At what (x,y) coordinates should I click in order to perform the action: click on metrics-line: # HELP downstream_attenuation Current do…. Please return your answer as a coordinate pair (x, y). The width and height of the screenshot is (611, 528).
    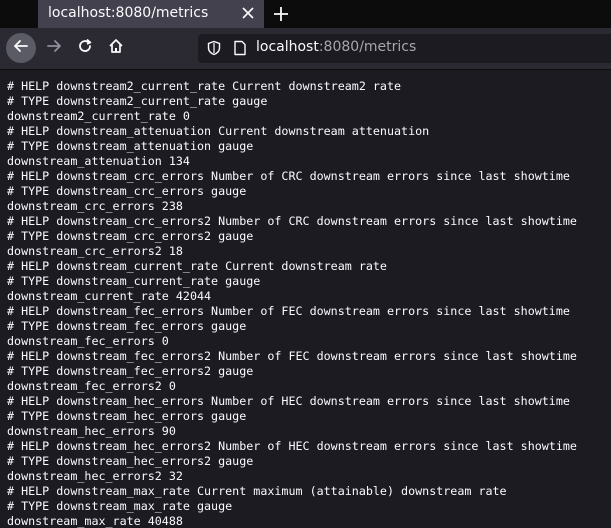
    Looking at the image, I should click on (218, 131).